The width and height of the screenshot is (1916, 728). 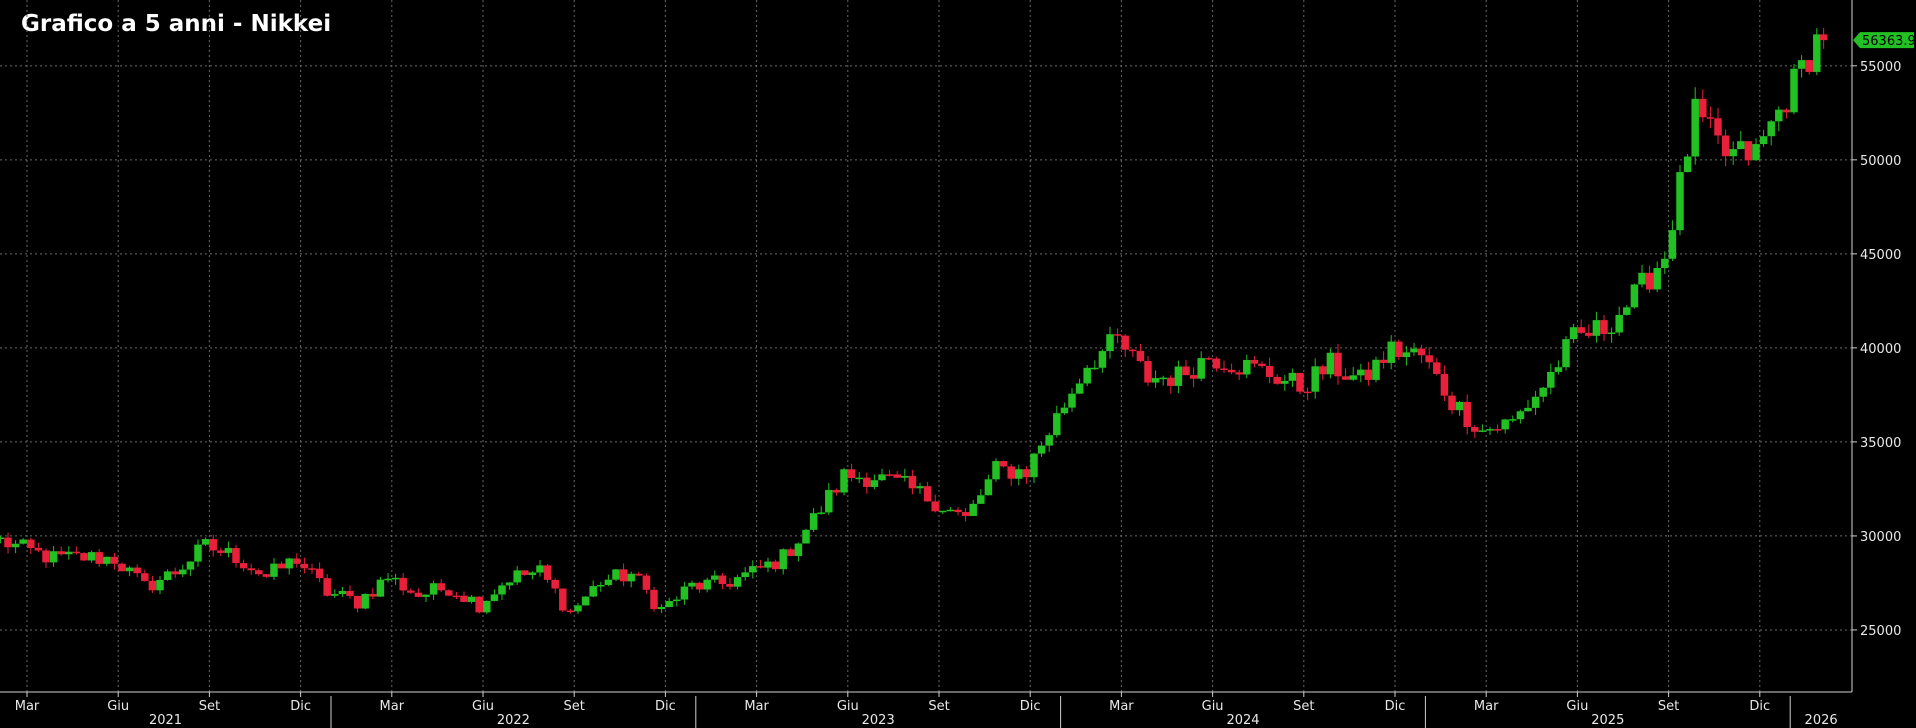 What do you see at coordinates (1880, 255) in the screenshot?
I see `y-tick-label: 45000` at bounding box center [1880, 255].